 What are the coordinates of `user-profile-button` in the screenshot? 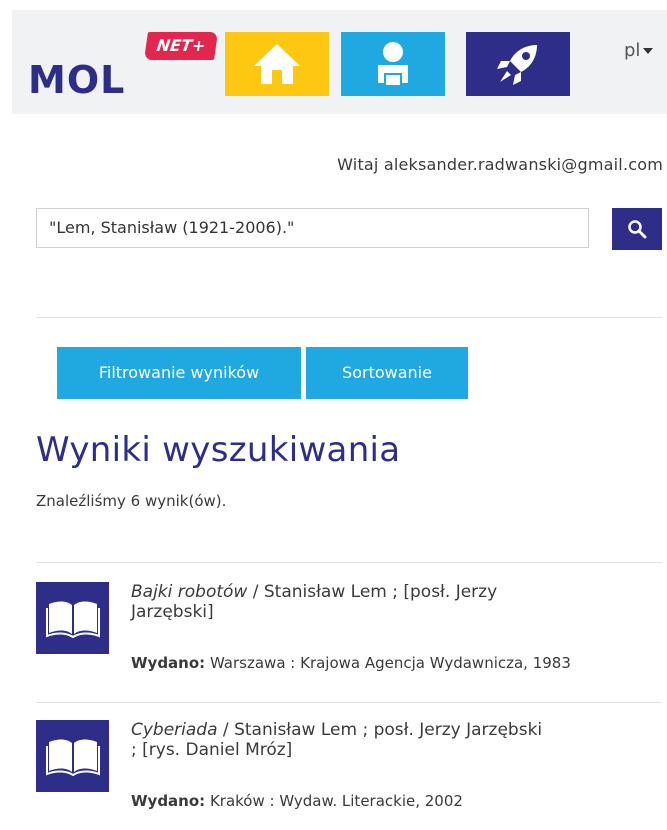 It's located at (393, 64).